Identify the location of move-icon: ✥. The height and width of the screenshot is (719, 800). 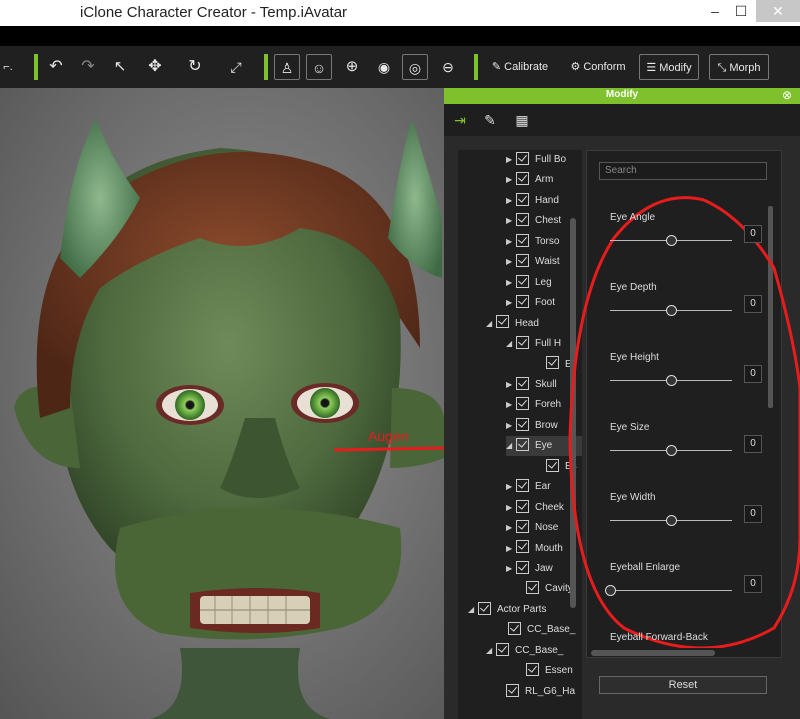
(155, 67).